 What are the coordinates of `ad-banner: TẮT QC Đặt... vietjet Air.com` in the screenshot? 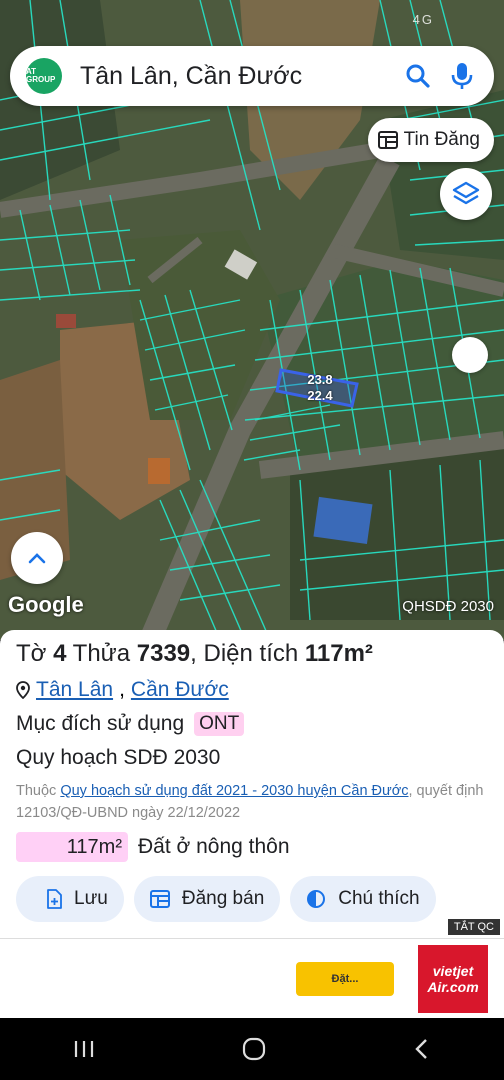 It's located at (252, 968).